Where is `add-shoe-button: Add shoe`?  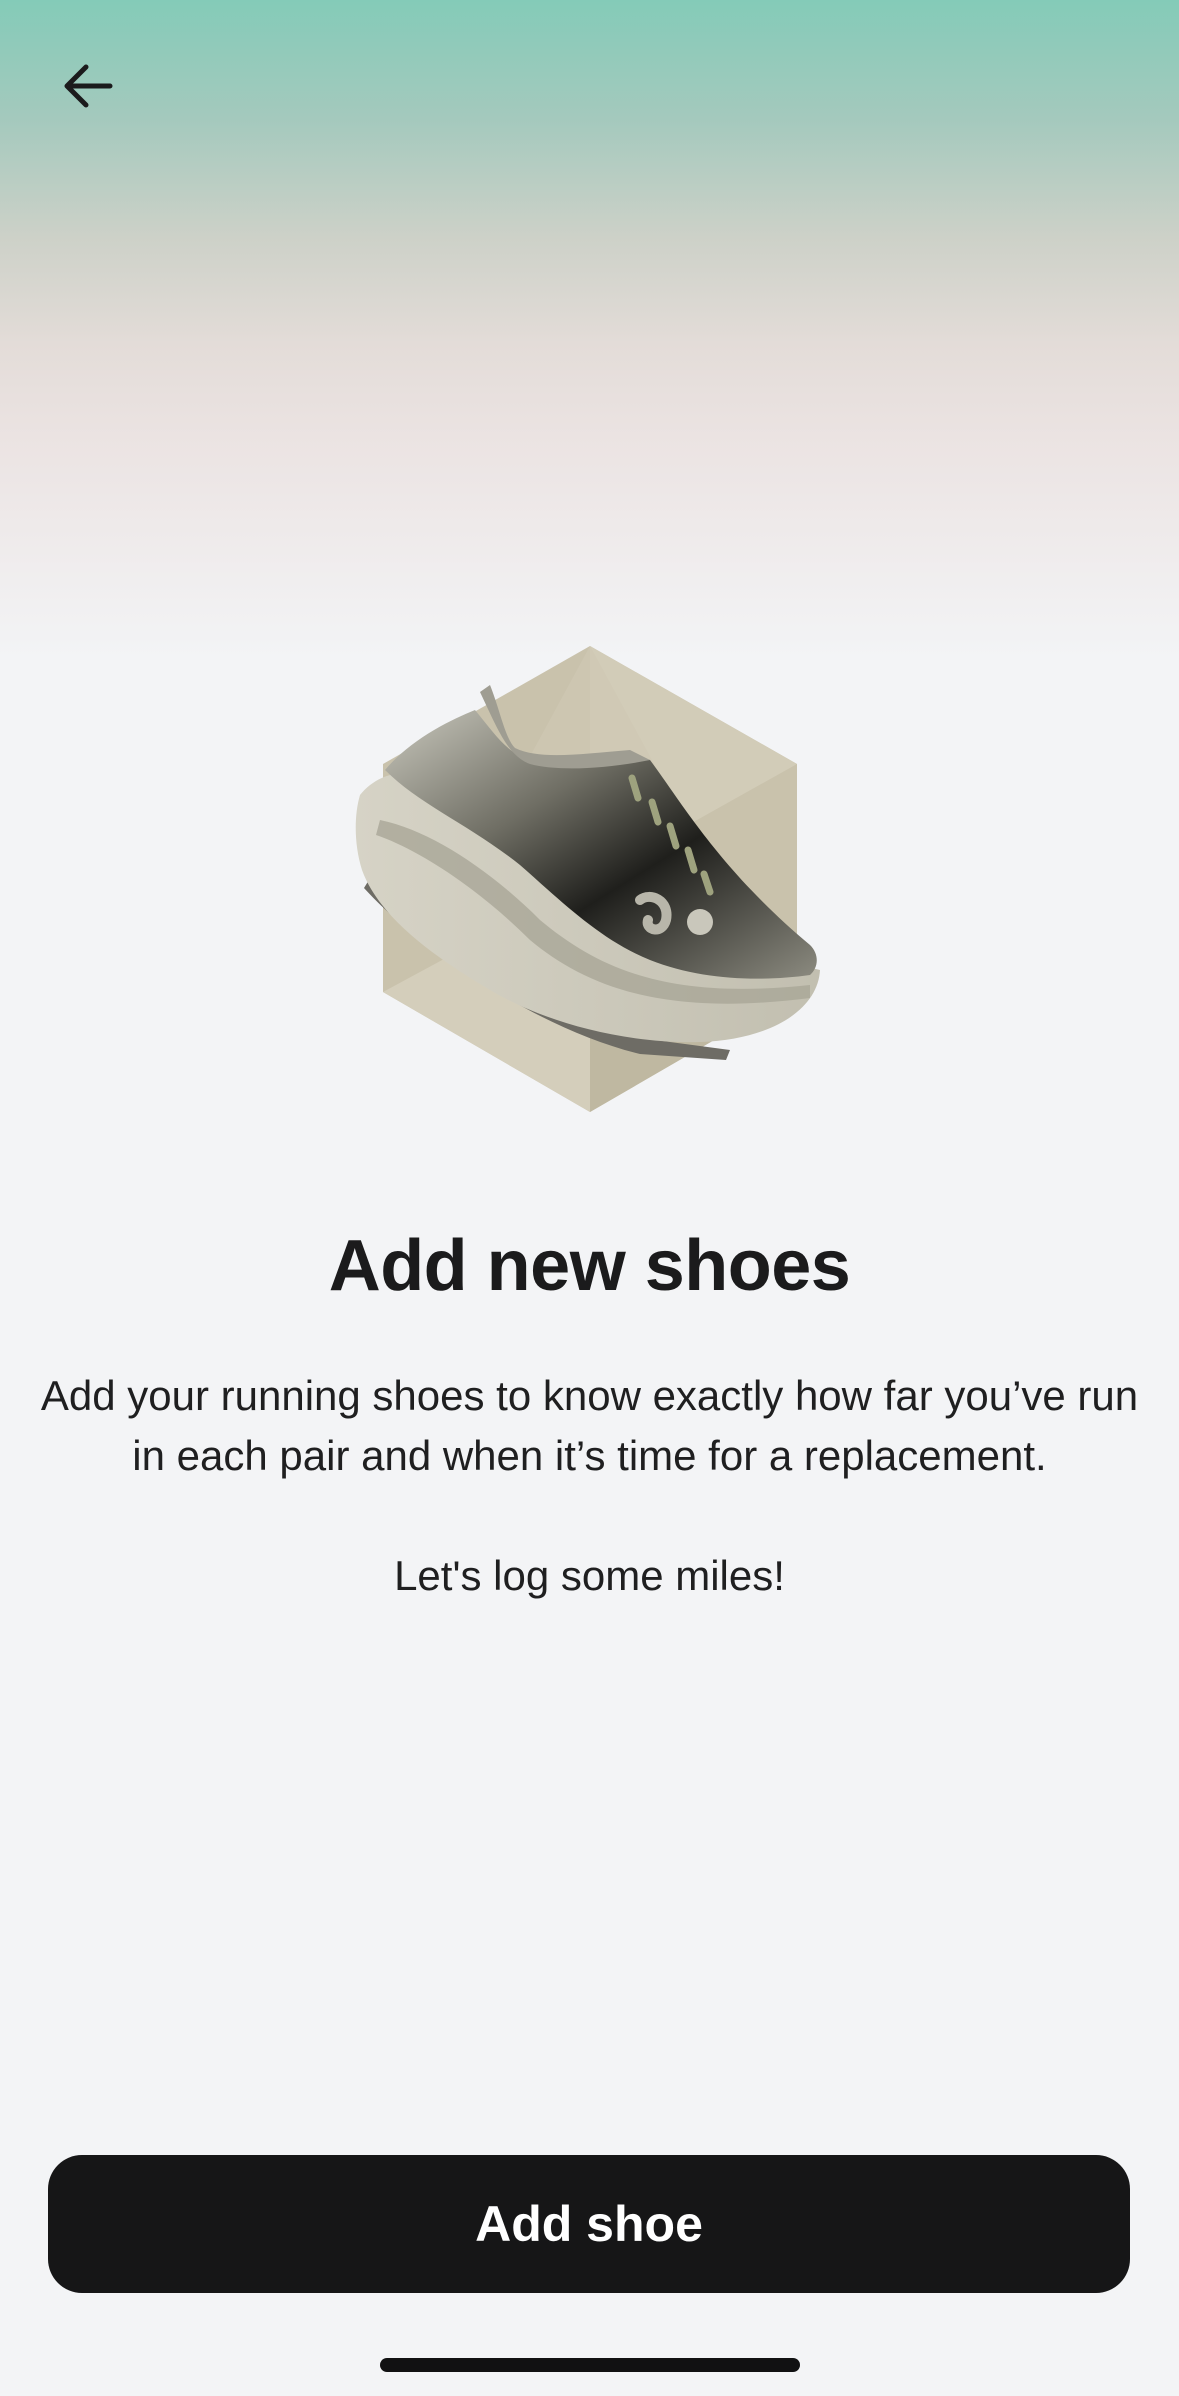
add-shoe-button: Add shoe is located at coordinates (589, 2224).